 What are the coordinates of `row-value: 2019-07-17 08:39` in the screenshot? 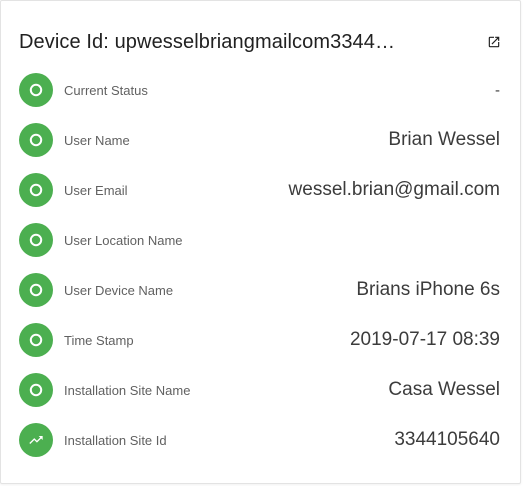 It's located at (424, 339).